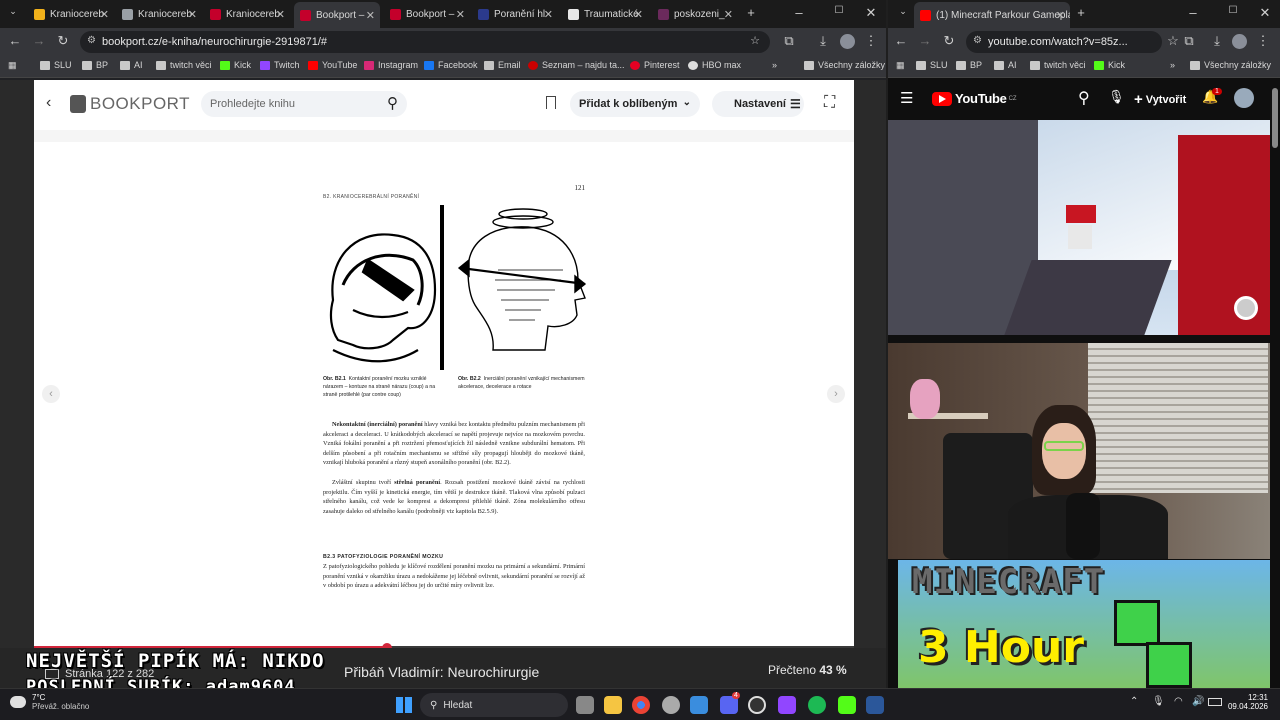 This screenshot has height=720, width=1280. Describe the element at coordinates (49, 702) in the screenshot. I see `weather-widget: 7°C Převáž. oblačno` at that location.